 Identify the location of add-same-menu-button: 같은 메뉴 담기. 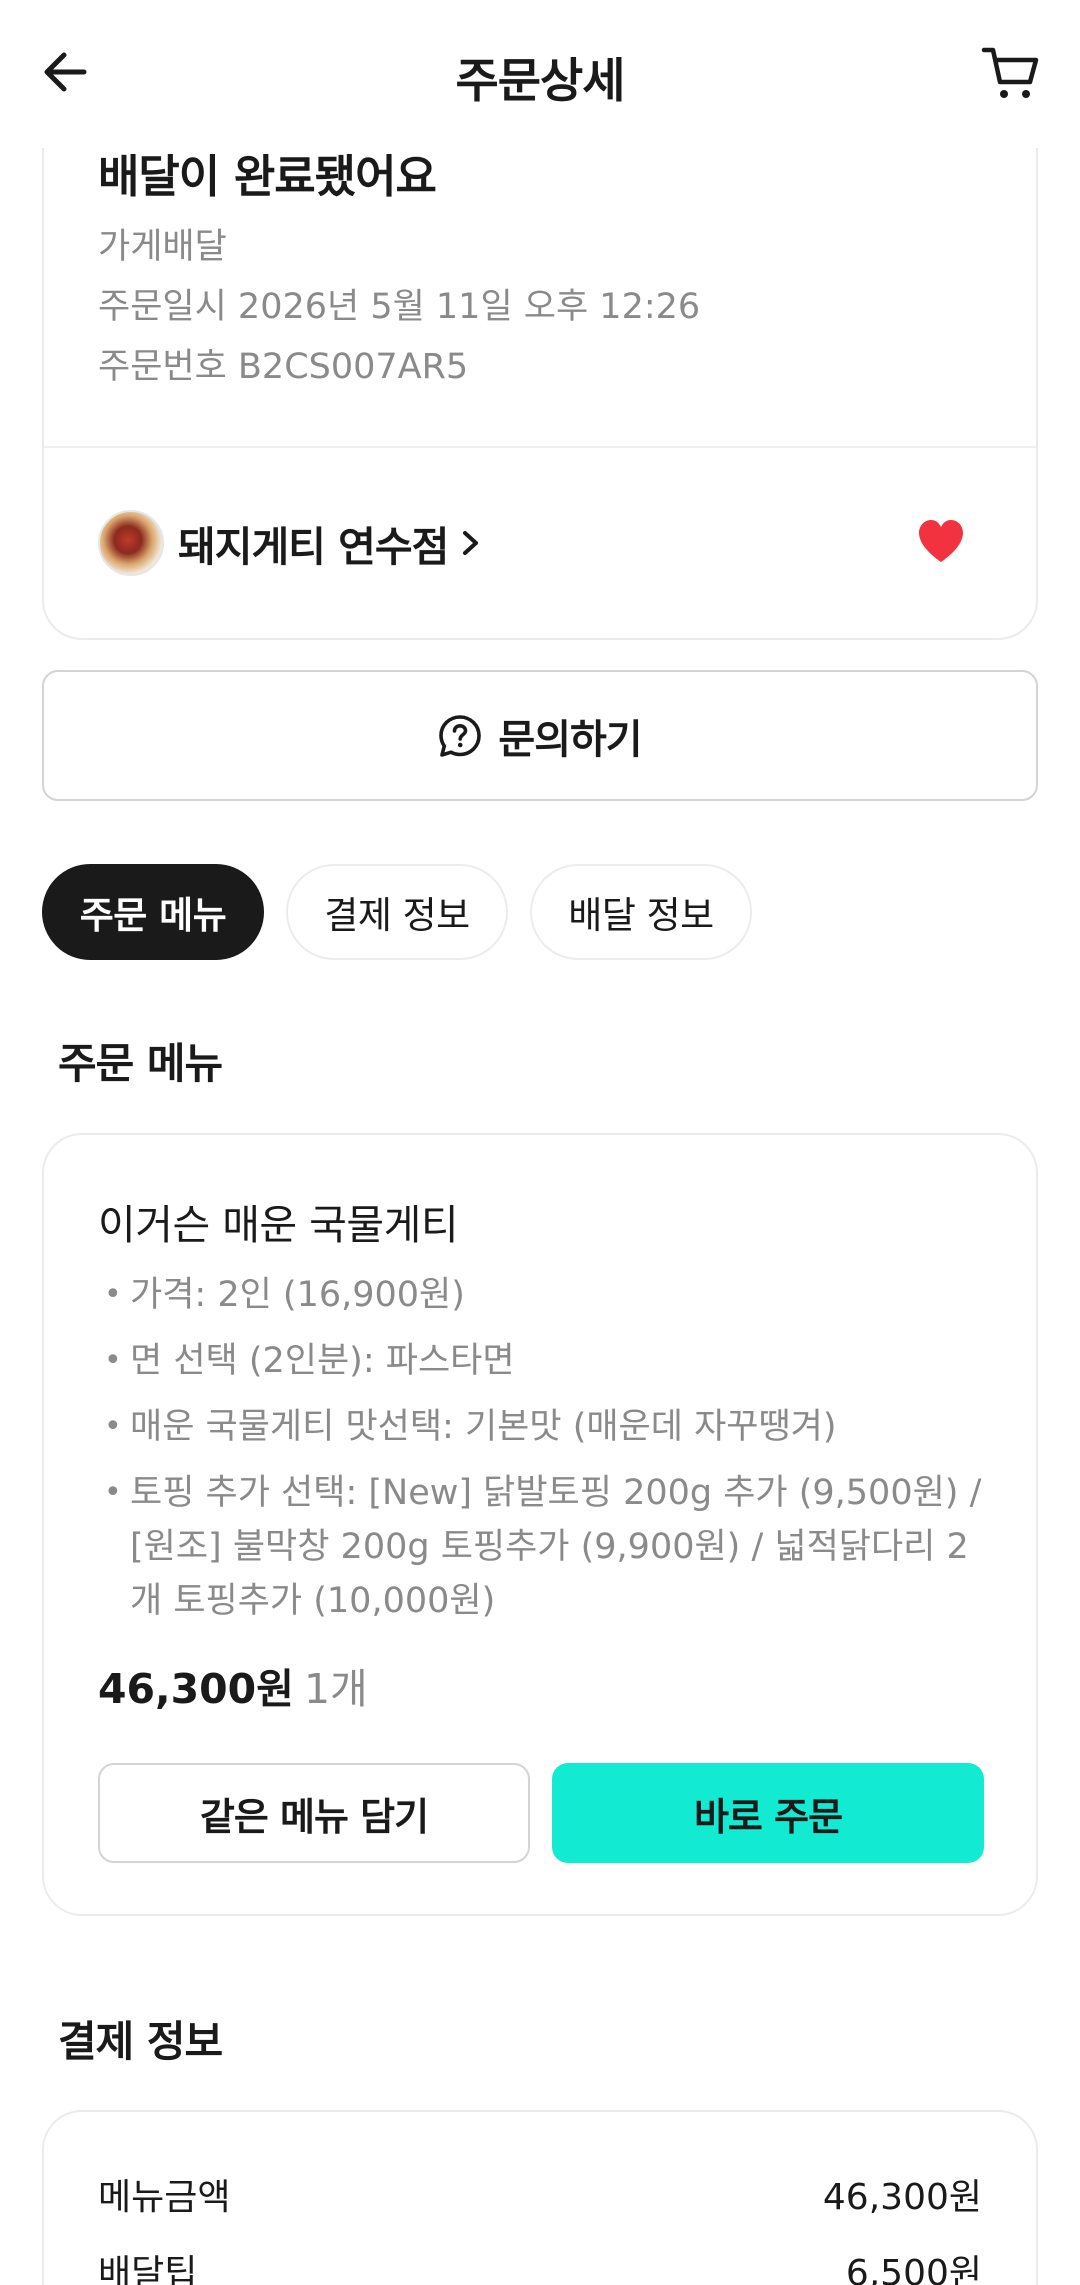
(314, 1813).